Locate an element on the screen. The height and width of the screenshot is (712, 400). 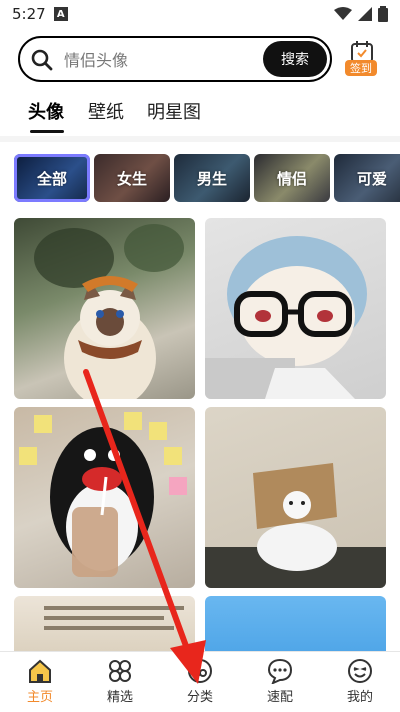
signin-button: 签到 is located at coordinates (361, 60).